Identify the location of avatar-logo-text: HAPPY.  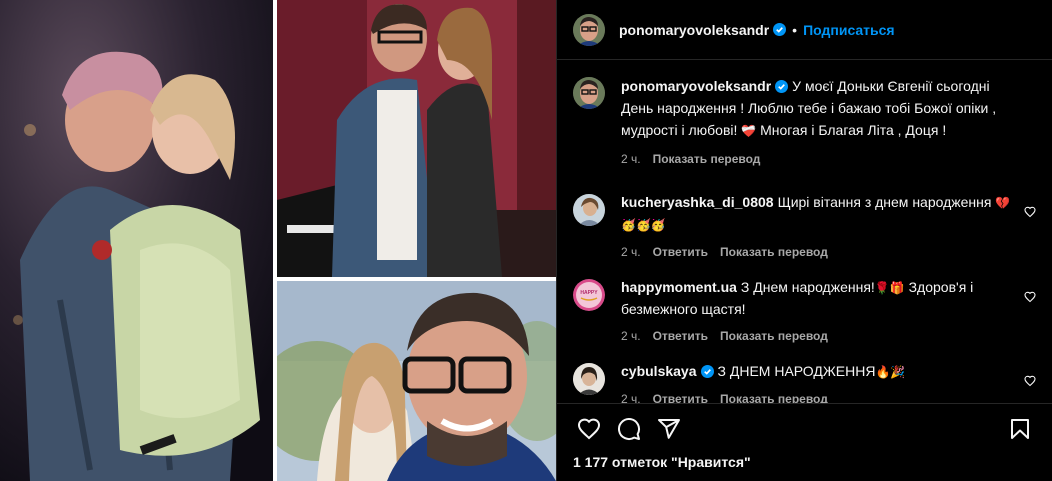
(589, 293).